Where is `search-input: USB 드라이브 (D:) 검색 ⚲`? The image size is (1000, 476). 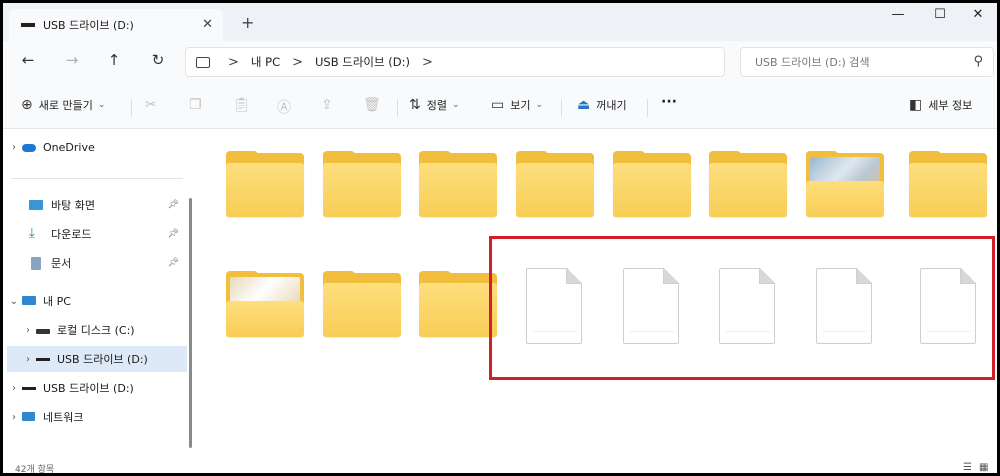
search-input: USB 드라이브 (D:) 검색 ⚲ is located at coordinates (867, 62).